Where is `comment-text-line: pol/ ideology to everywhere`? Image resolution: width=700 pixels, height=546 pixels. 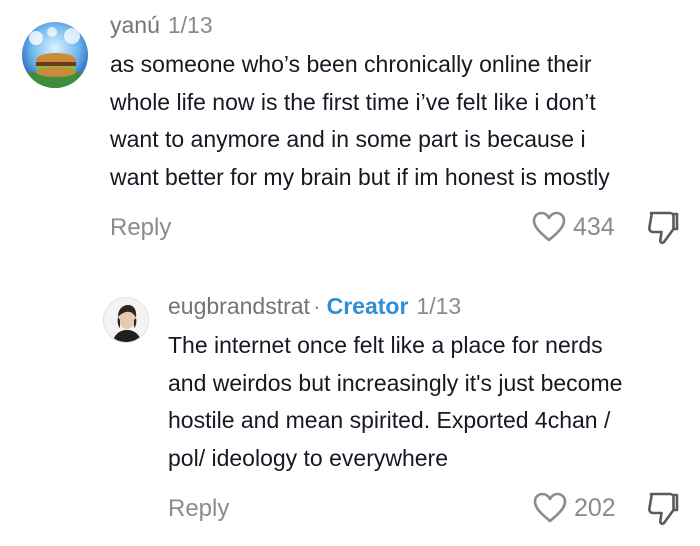 comment-text-line: pol/ ideology to everywhere is located at coordinates (308, 457).